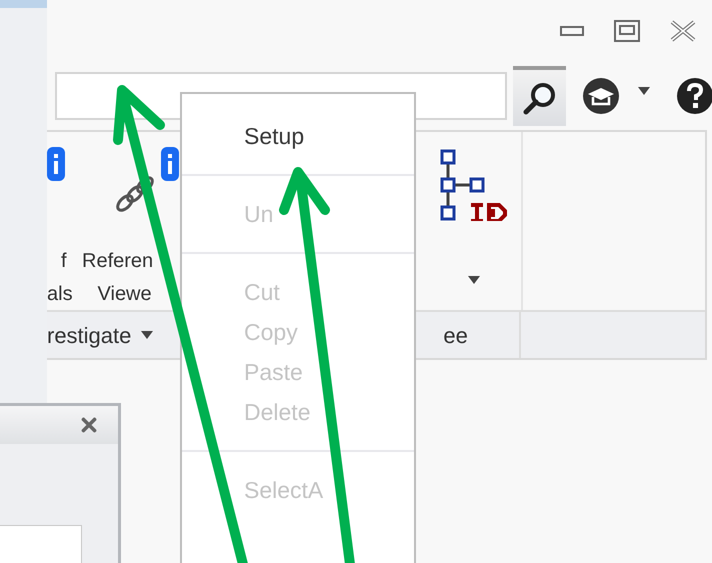 The height and width of the screenshot is (563, 712). What do you see at coordinates (601, 96) in the screenshot?
I see `graduation-cap-icon` at bounding box center [601, 96].